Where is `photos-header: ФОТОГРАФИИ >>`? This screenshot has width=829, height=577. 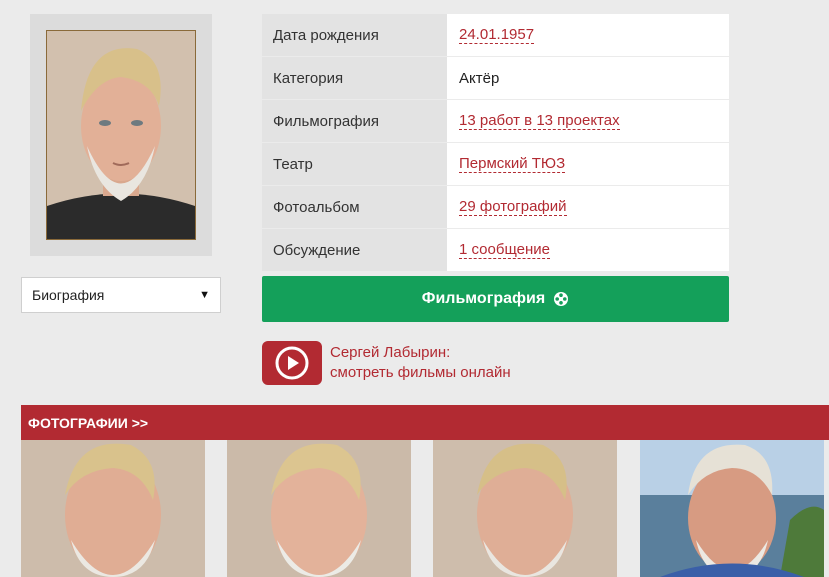
photos-header: ФОТОГРАФИИ >> is located at coordinates (425, 422).